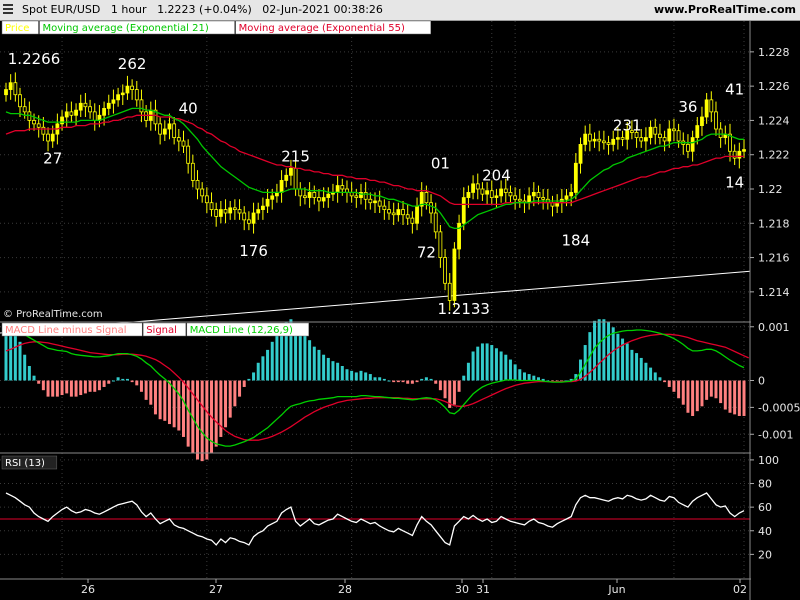 Image resolution: width=800 pixels, height=600 pixels. I want to click on y-tick-label: -0.0005, so click(779, 407).